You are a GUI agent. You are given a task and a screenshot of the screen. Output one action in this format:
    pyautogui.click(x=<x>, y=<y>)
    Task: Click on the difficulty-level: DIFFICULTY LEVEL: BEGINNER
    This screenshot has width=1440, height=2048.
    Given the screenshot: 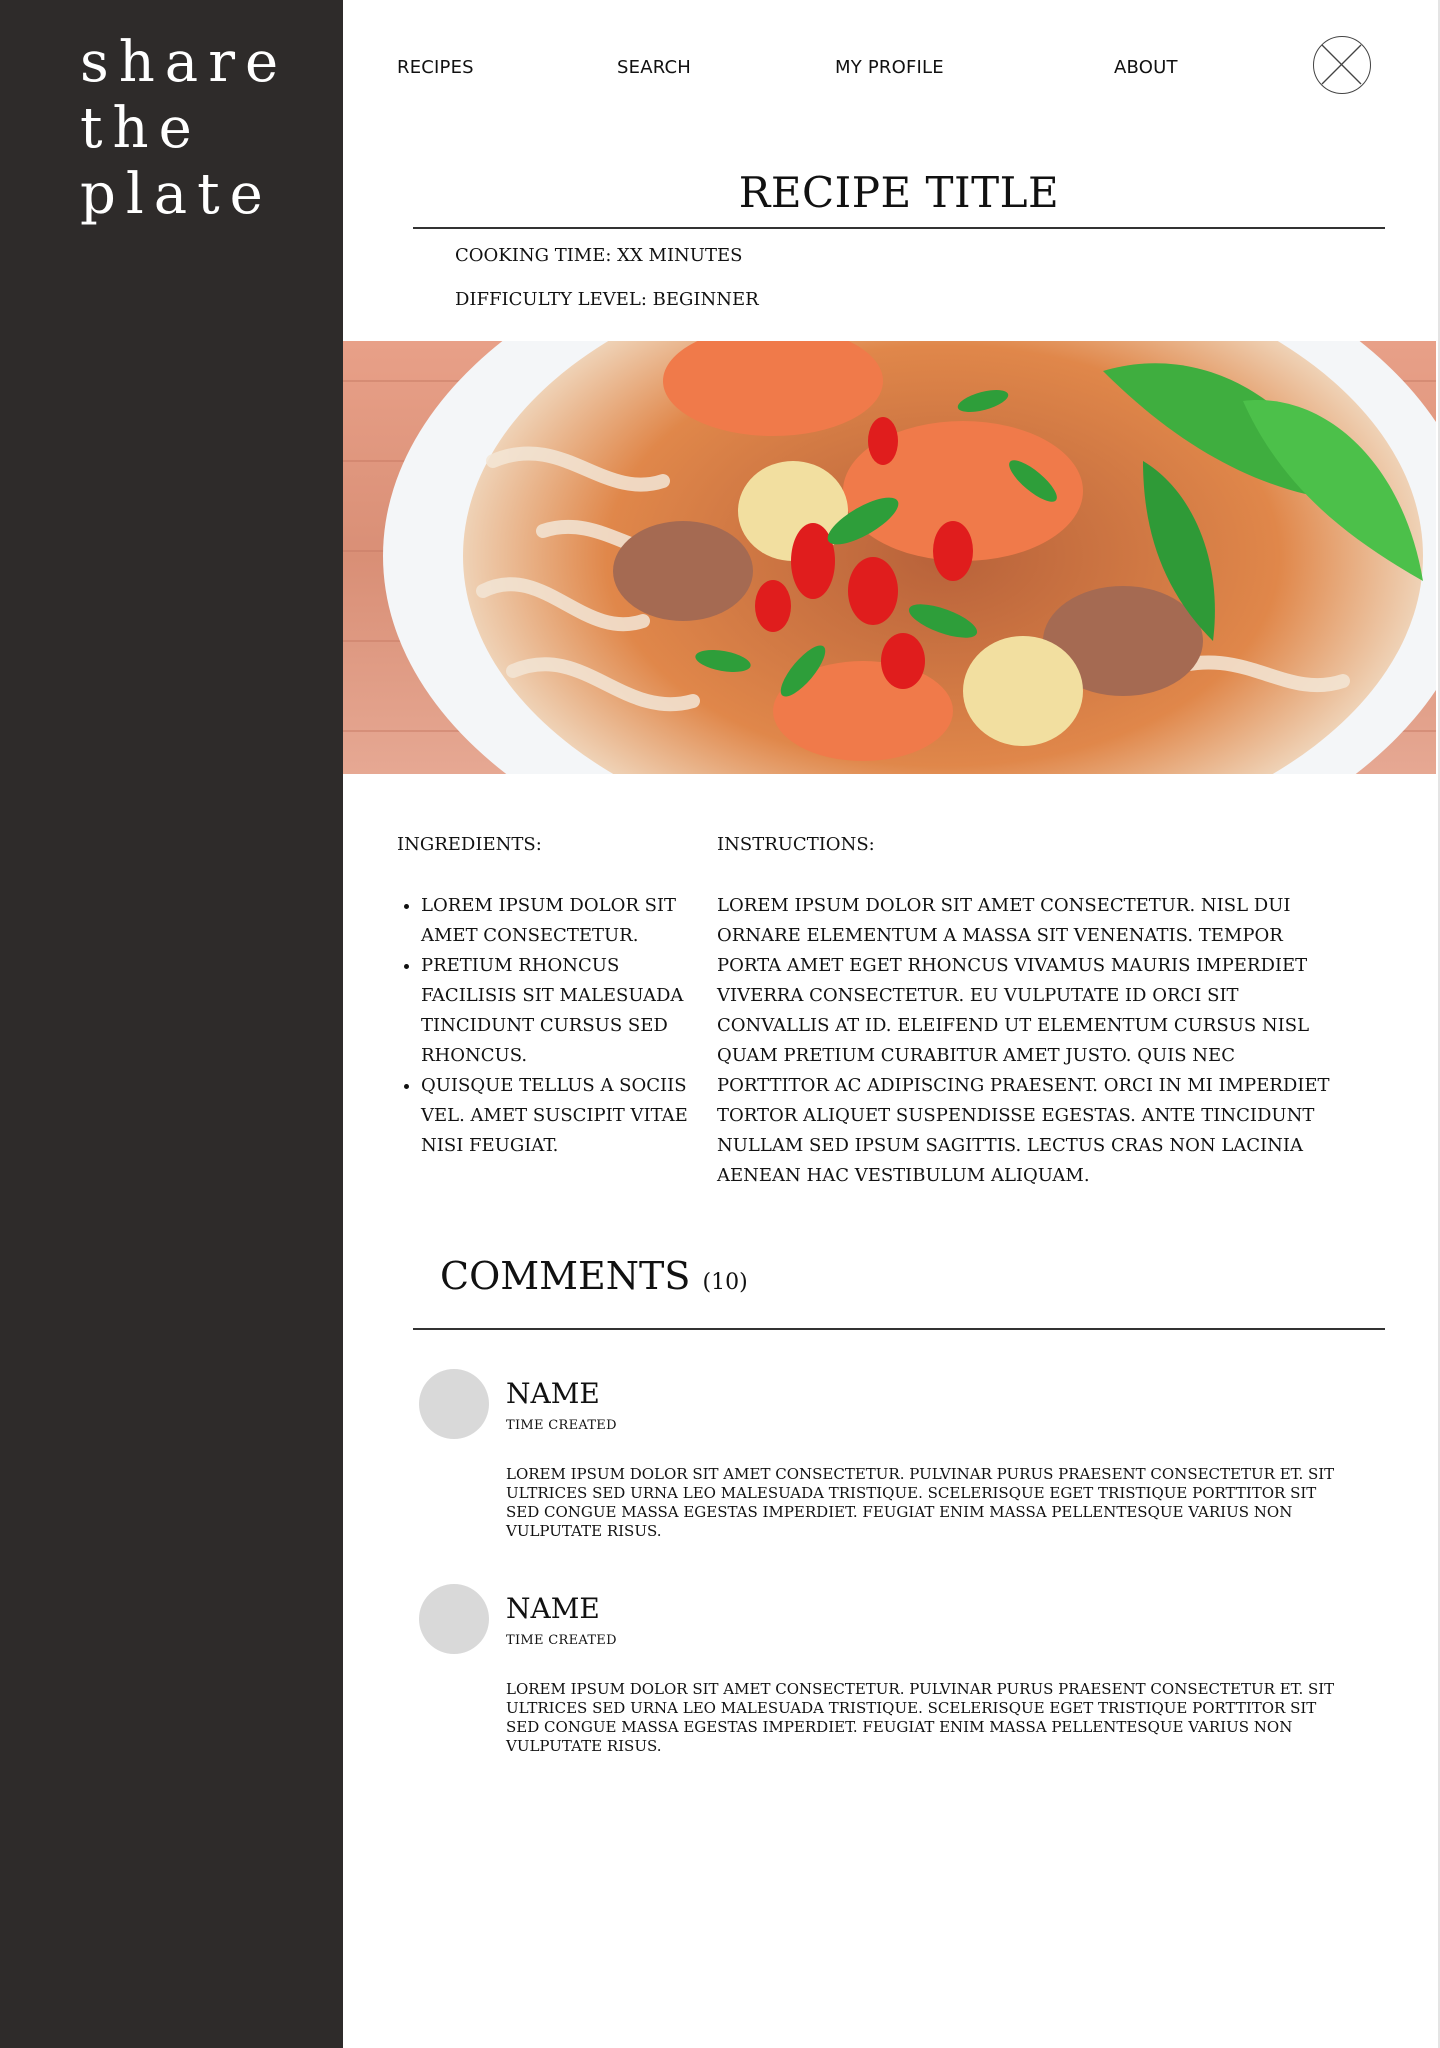 What is the action you would take?
    pyautogui.click(x=607, y=299)
    